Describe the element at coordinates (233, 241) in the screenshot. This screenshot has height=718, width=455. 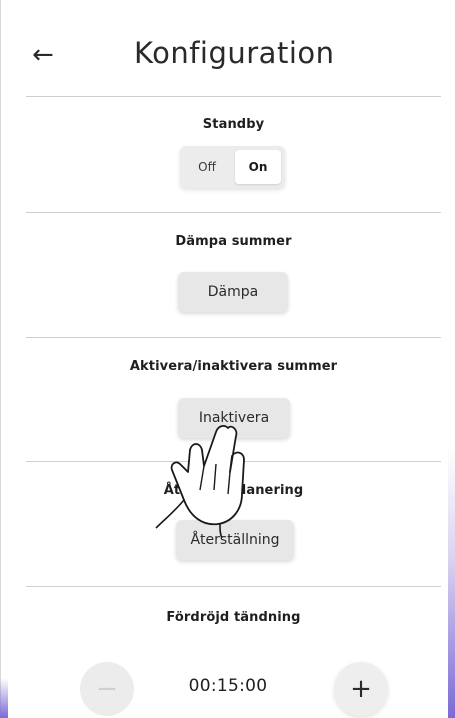
I see `mute-buzzer-label: Dämpa summer` at that location.